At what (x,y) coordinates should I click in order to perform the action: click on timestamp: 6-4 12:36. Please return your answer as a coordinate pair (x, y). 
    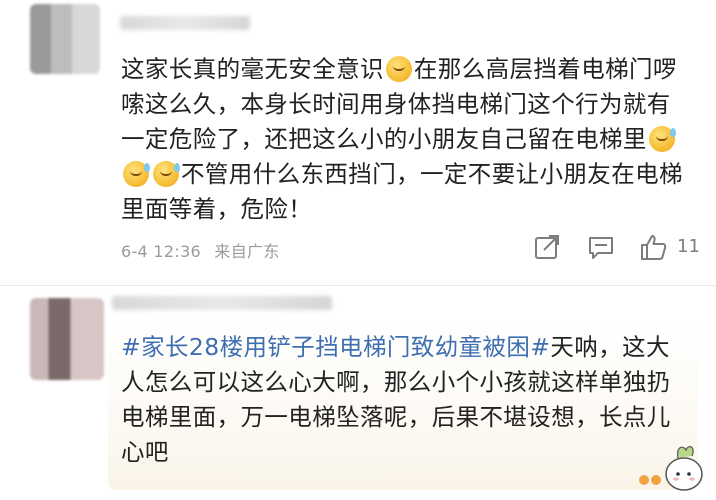
    Looking at the image, I should click on (161, 251).